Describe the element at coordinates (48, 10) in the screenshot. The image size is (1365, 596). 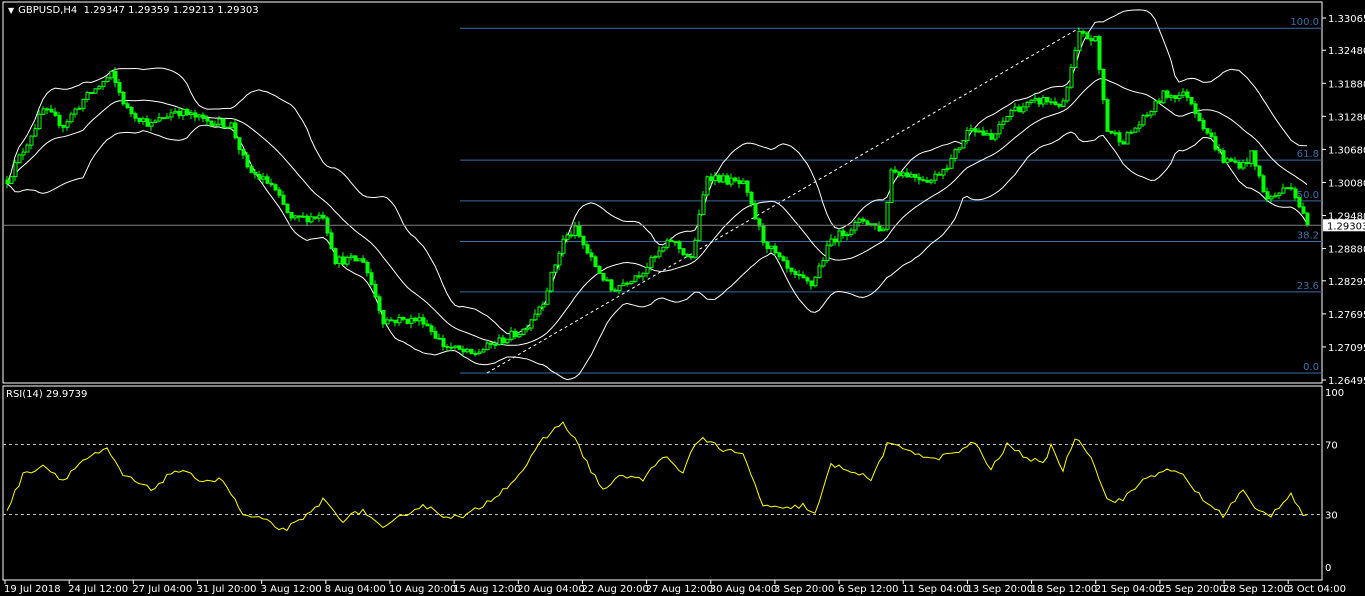
I see `symbol-label: GBPUSD,H4` at that location.